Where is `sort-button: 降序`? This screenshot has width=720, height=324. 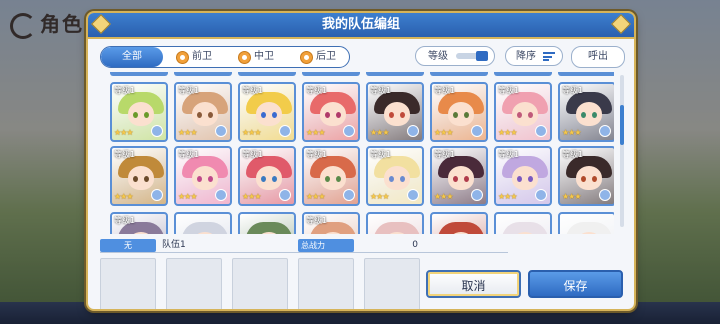 sort-button: 降序 is located at coordinates (534, 56).